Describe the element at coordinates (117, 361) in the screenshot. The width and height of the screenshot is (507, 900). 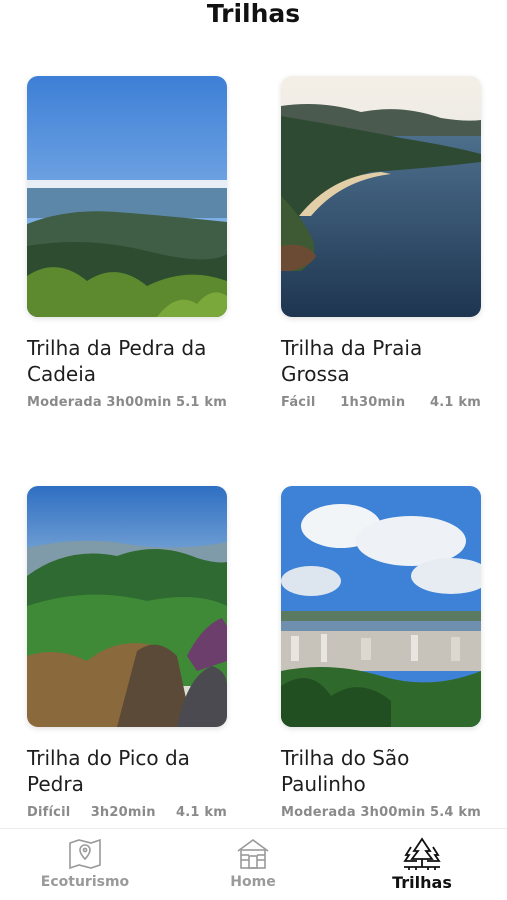
I see `trail-name: Trilha da Pedra da Cadeia` at that location.